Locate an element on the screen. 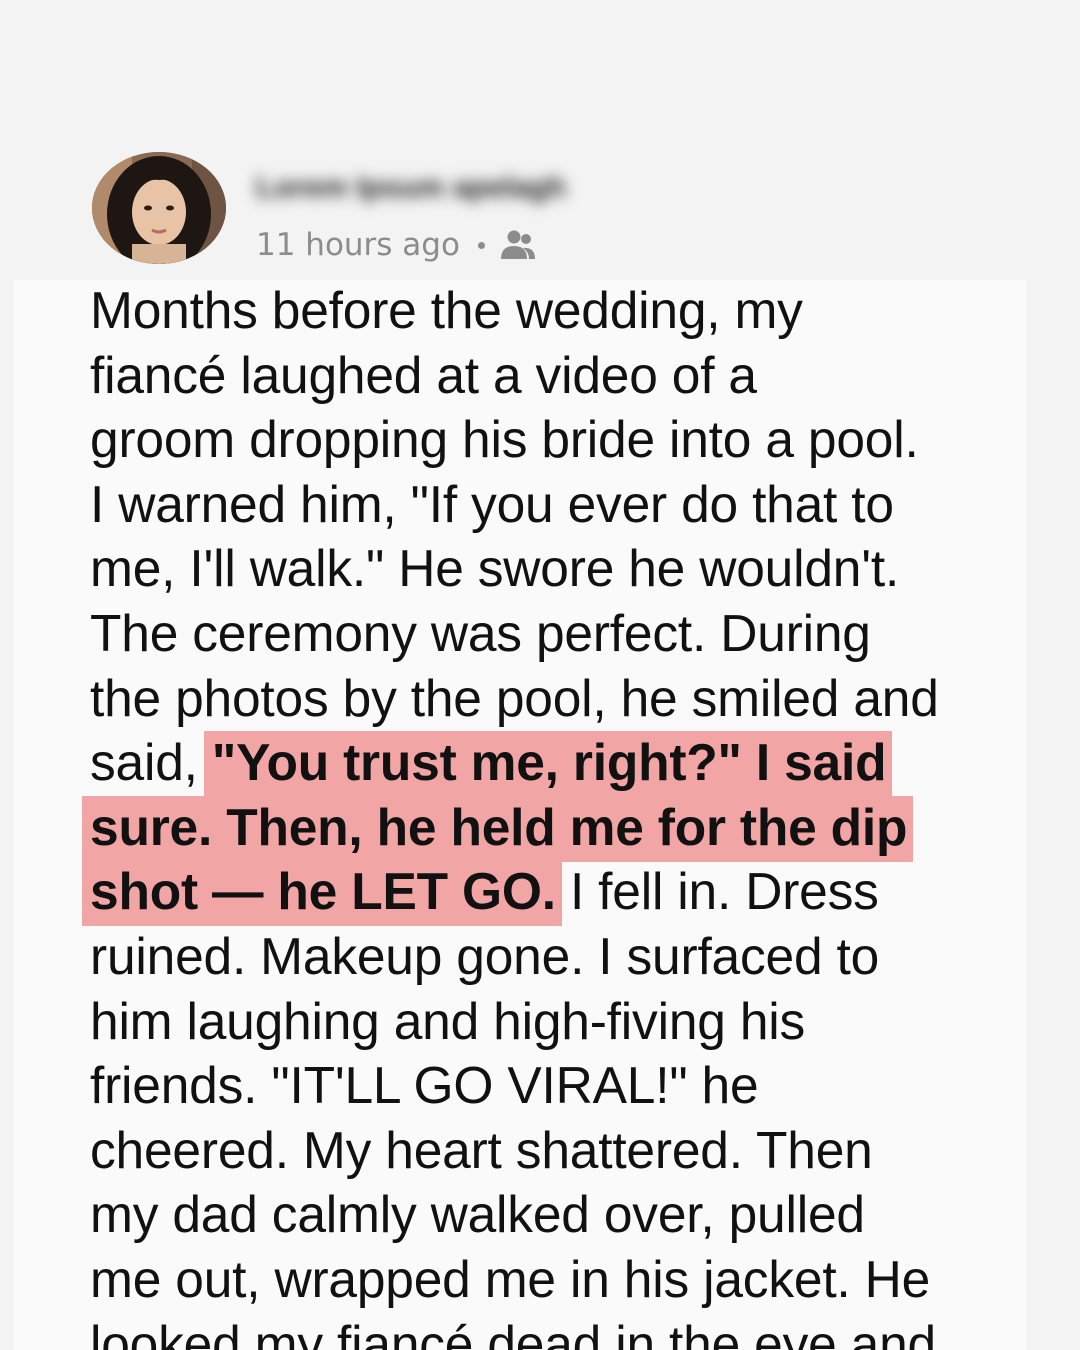 Image resolution: width=1080 pixels, height=1350 pixels. friends-icon is located at coordinates (518, 245).